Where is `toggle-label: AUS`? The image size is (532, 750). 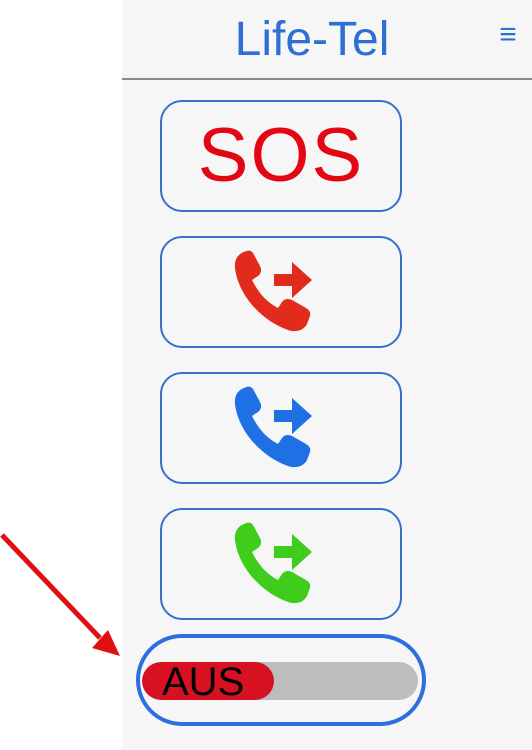 toggle-label: AUS is located at coordinates (203, 682).